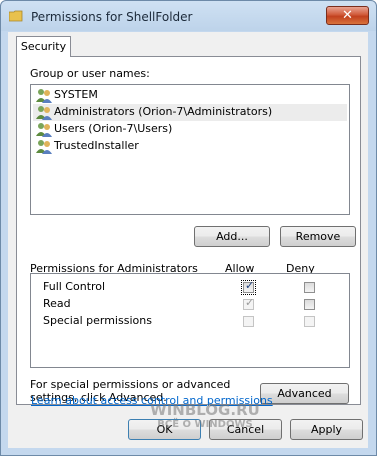 The image size is (377, 456). Describe the element at coordinates (43, 46) in the screenshot. I see `tab-security: Security` at that location.